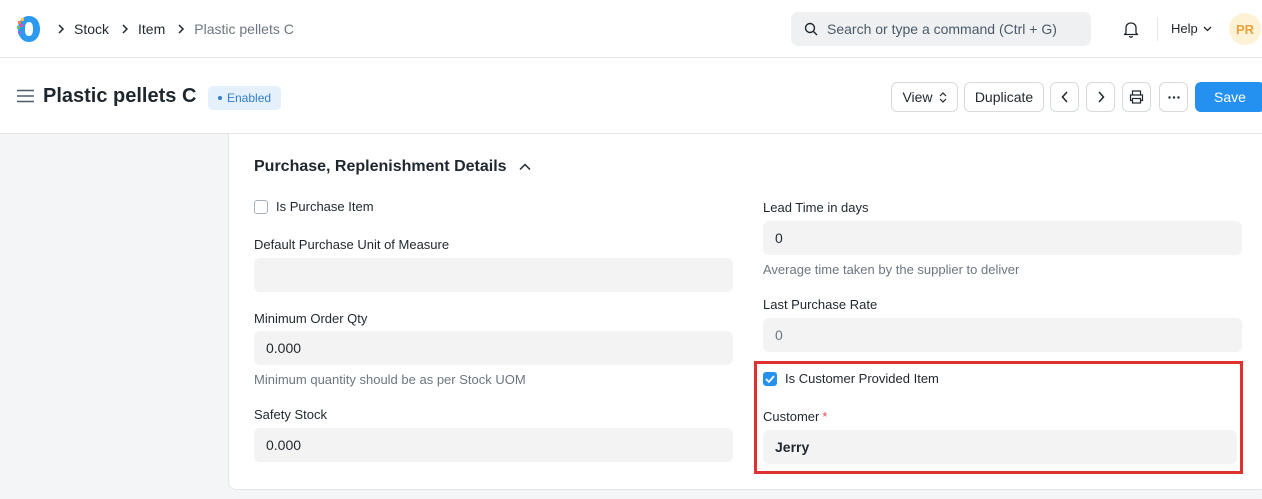 This screenshot has width=1262, height=499. I want to click on print-button, so click(1136, 97).